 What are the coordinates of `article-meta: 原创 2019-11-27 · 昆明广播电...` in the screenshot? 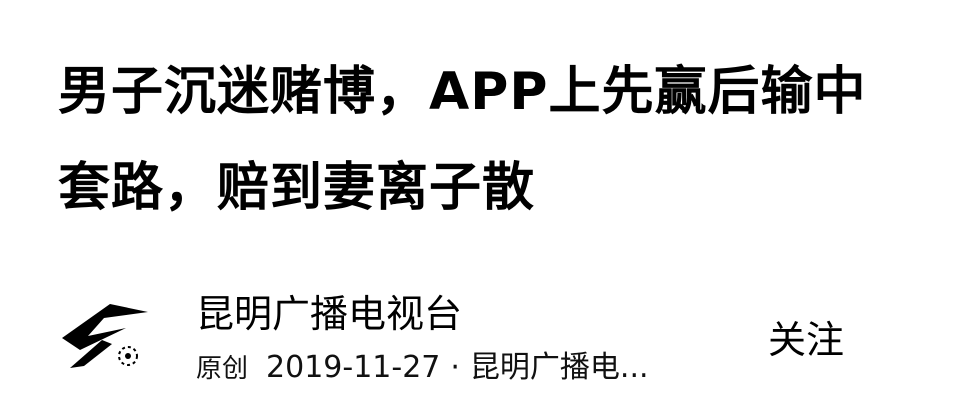 It's located at (422, 368).